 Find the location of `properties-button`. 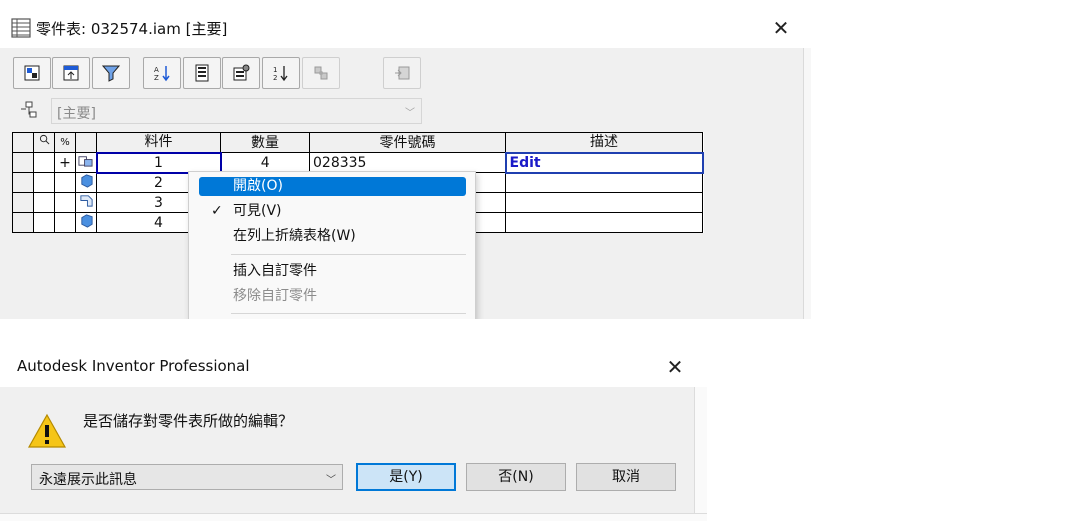

properties-button is located at coordinates (241, 73).